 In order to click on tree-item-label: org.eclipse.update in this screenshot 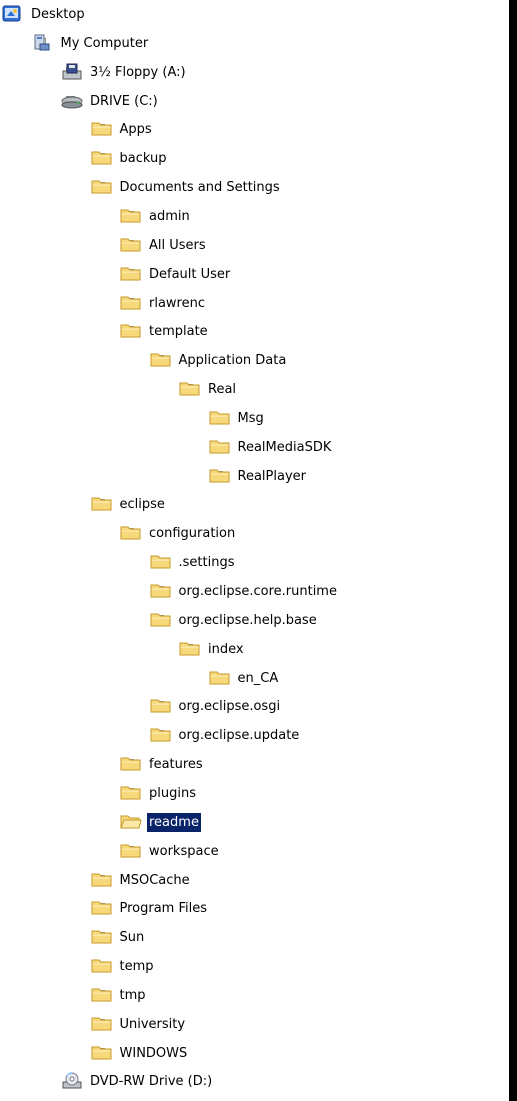, I will do `click(239, 735)`.